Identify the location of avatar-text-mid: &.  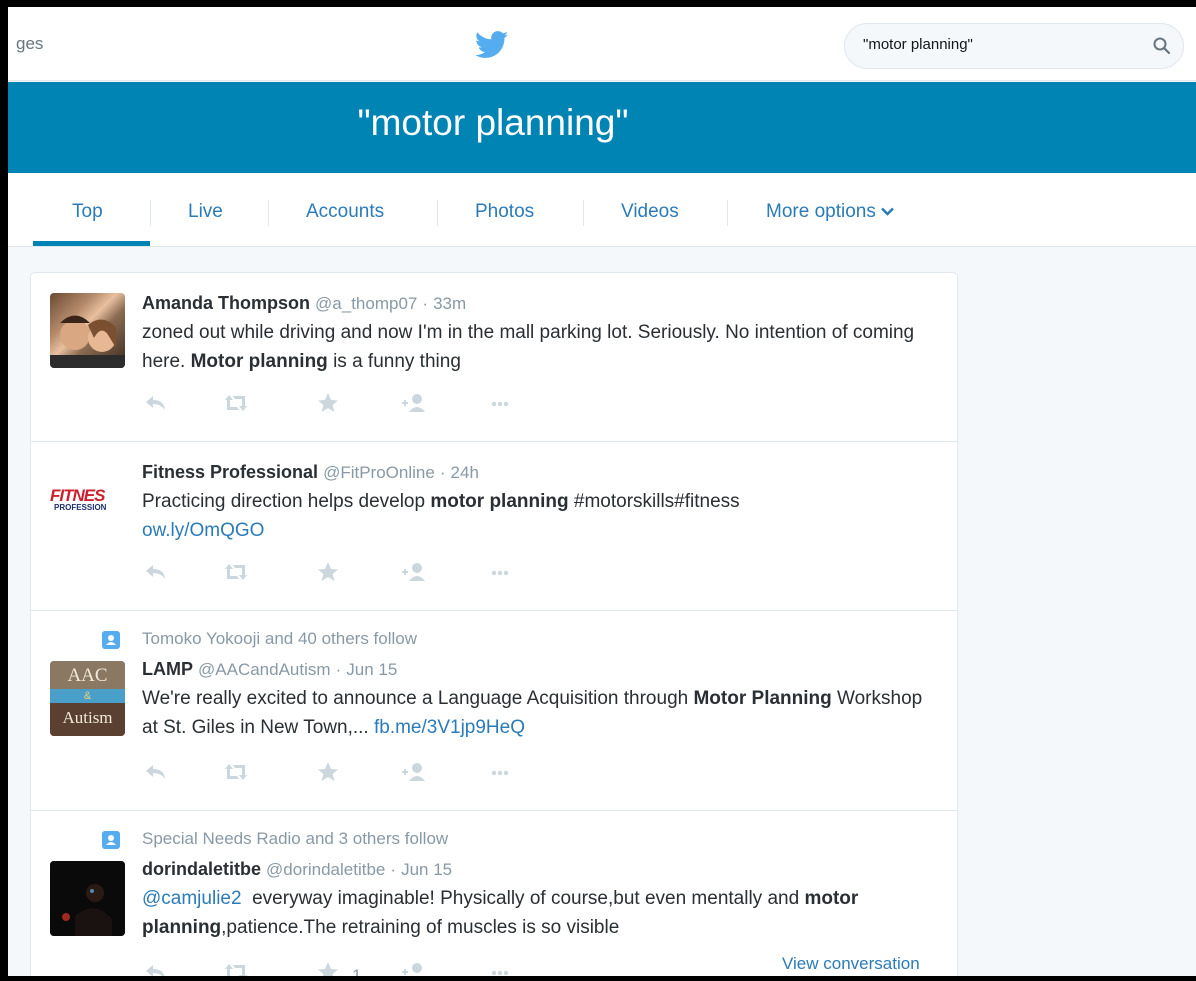
(87, 696).